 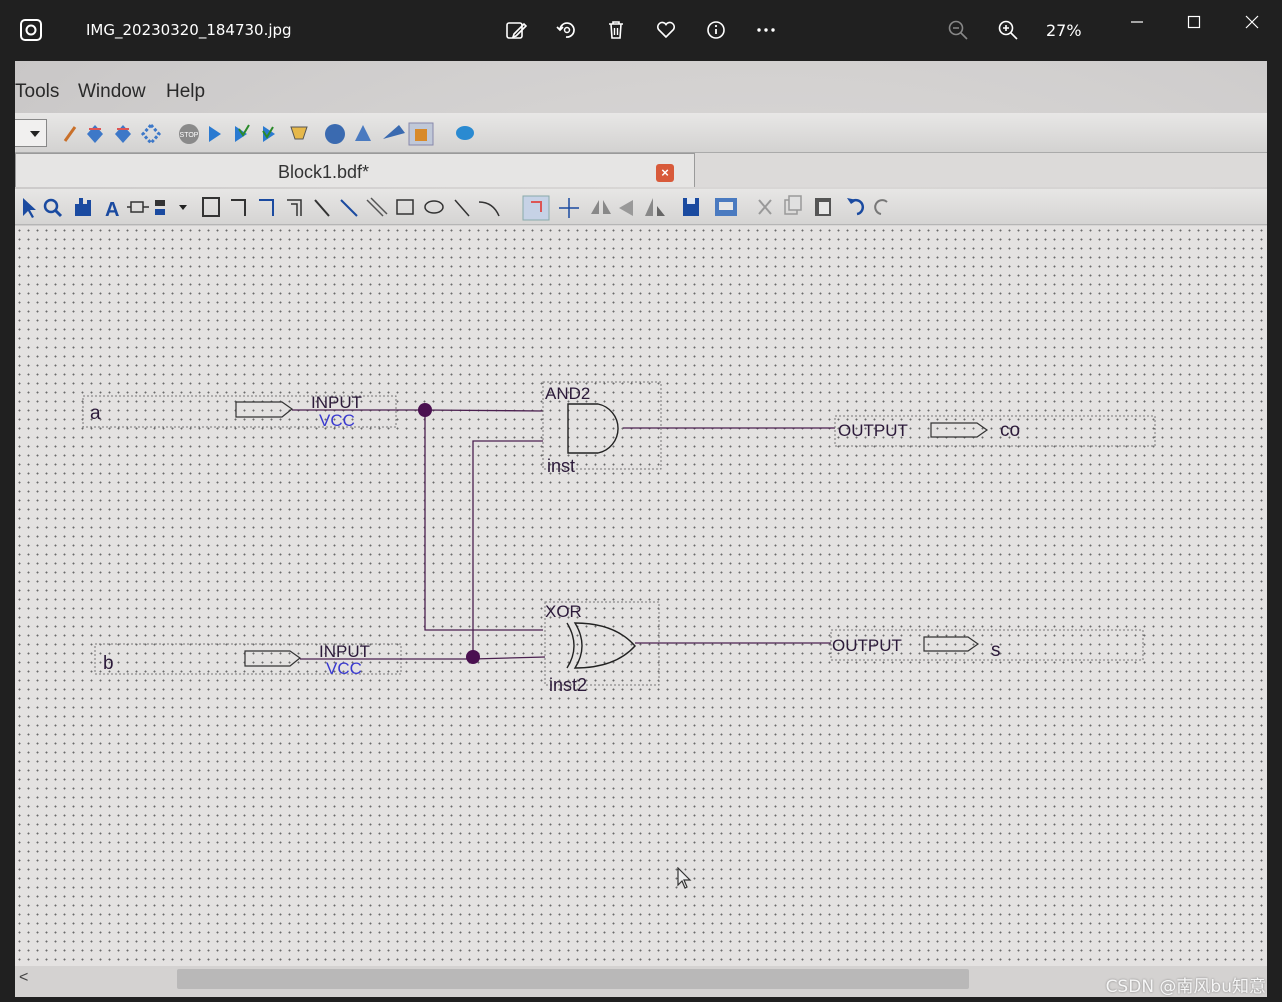 I want to click on scroll-left-arrow-icon: <, so click(x=24, y=977).